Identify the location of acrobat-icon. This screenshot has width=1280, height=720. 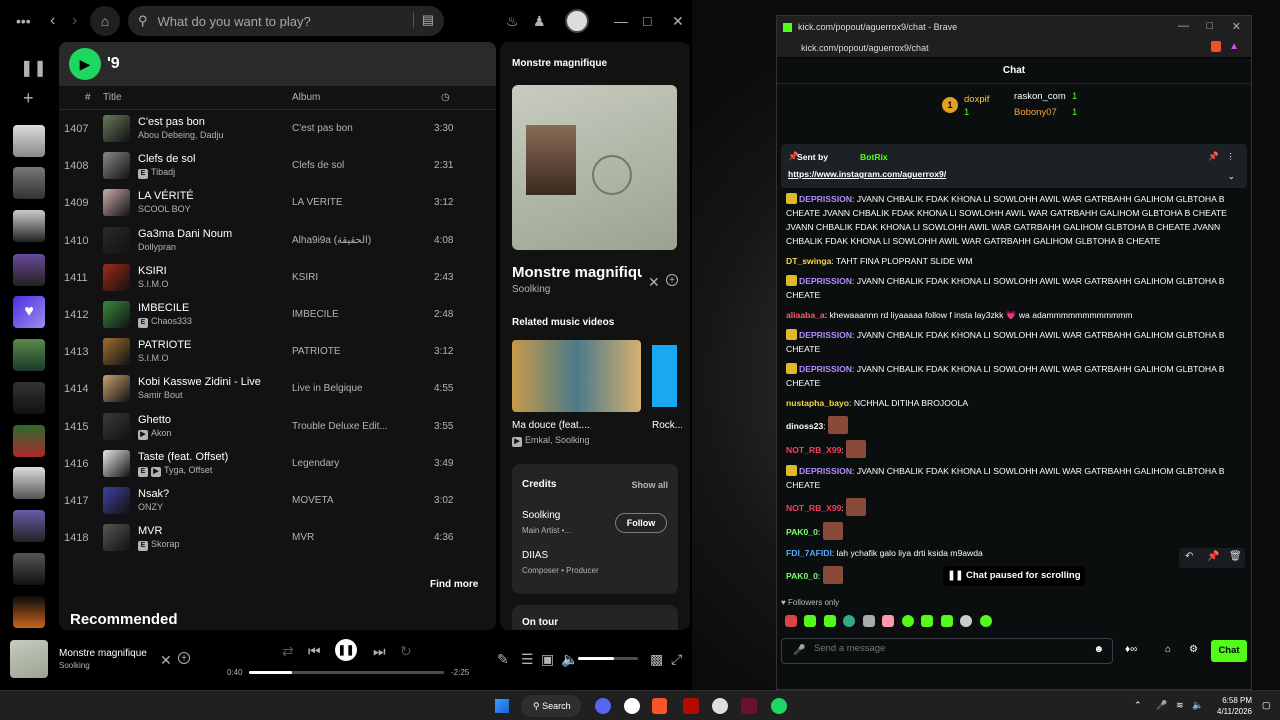
(691, 706).